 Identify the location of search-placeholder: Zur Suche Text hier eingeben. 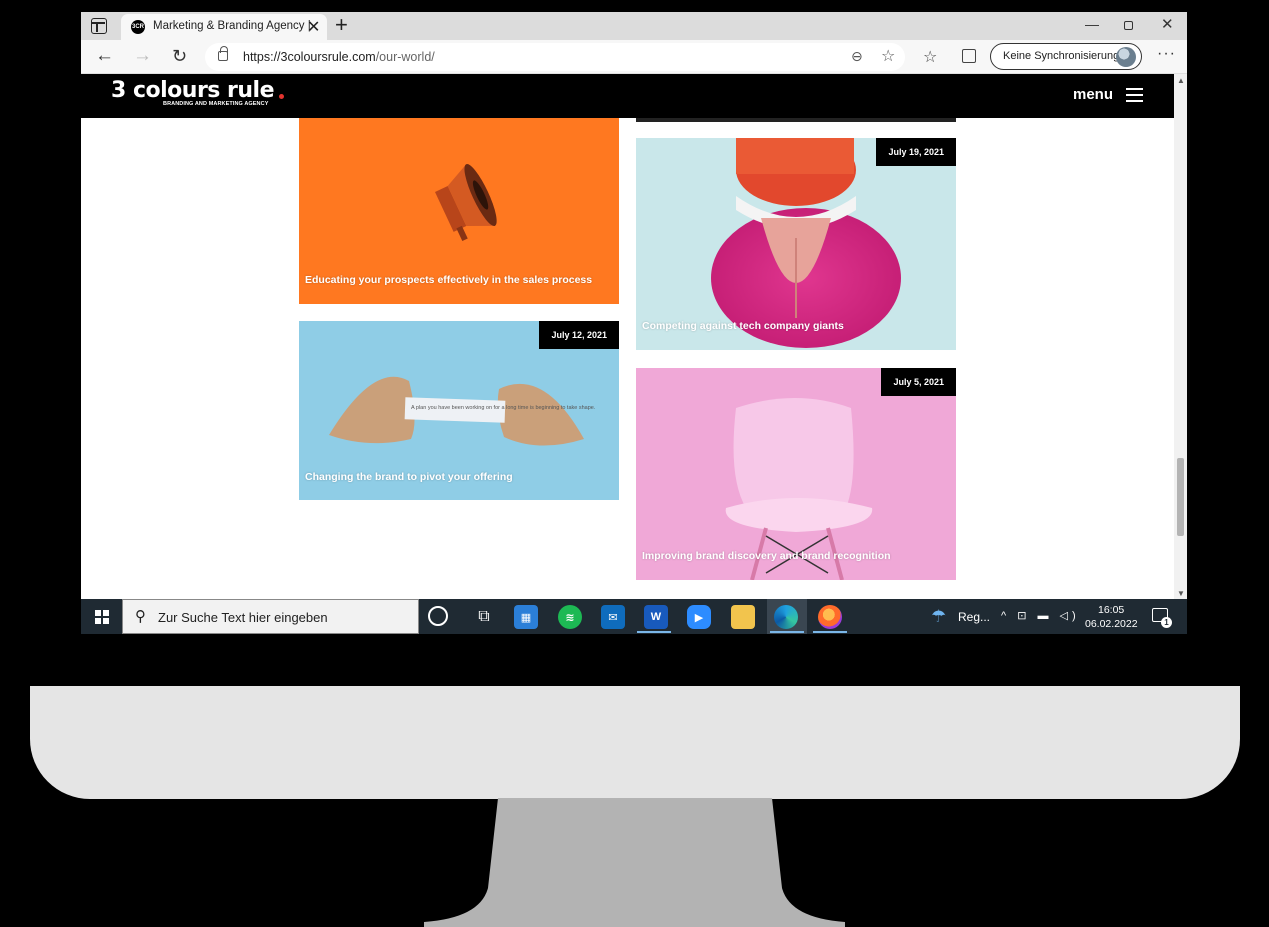
(243, 617).